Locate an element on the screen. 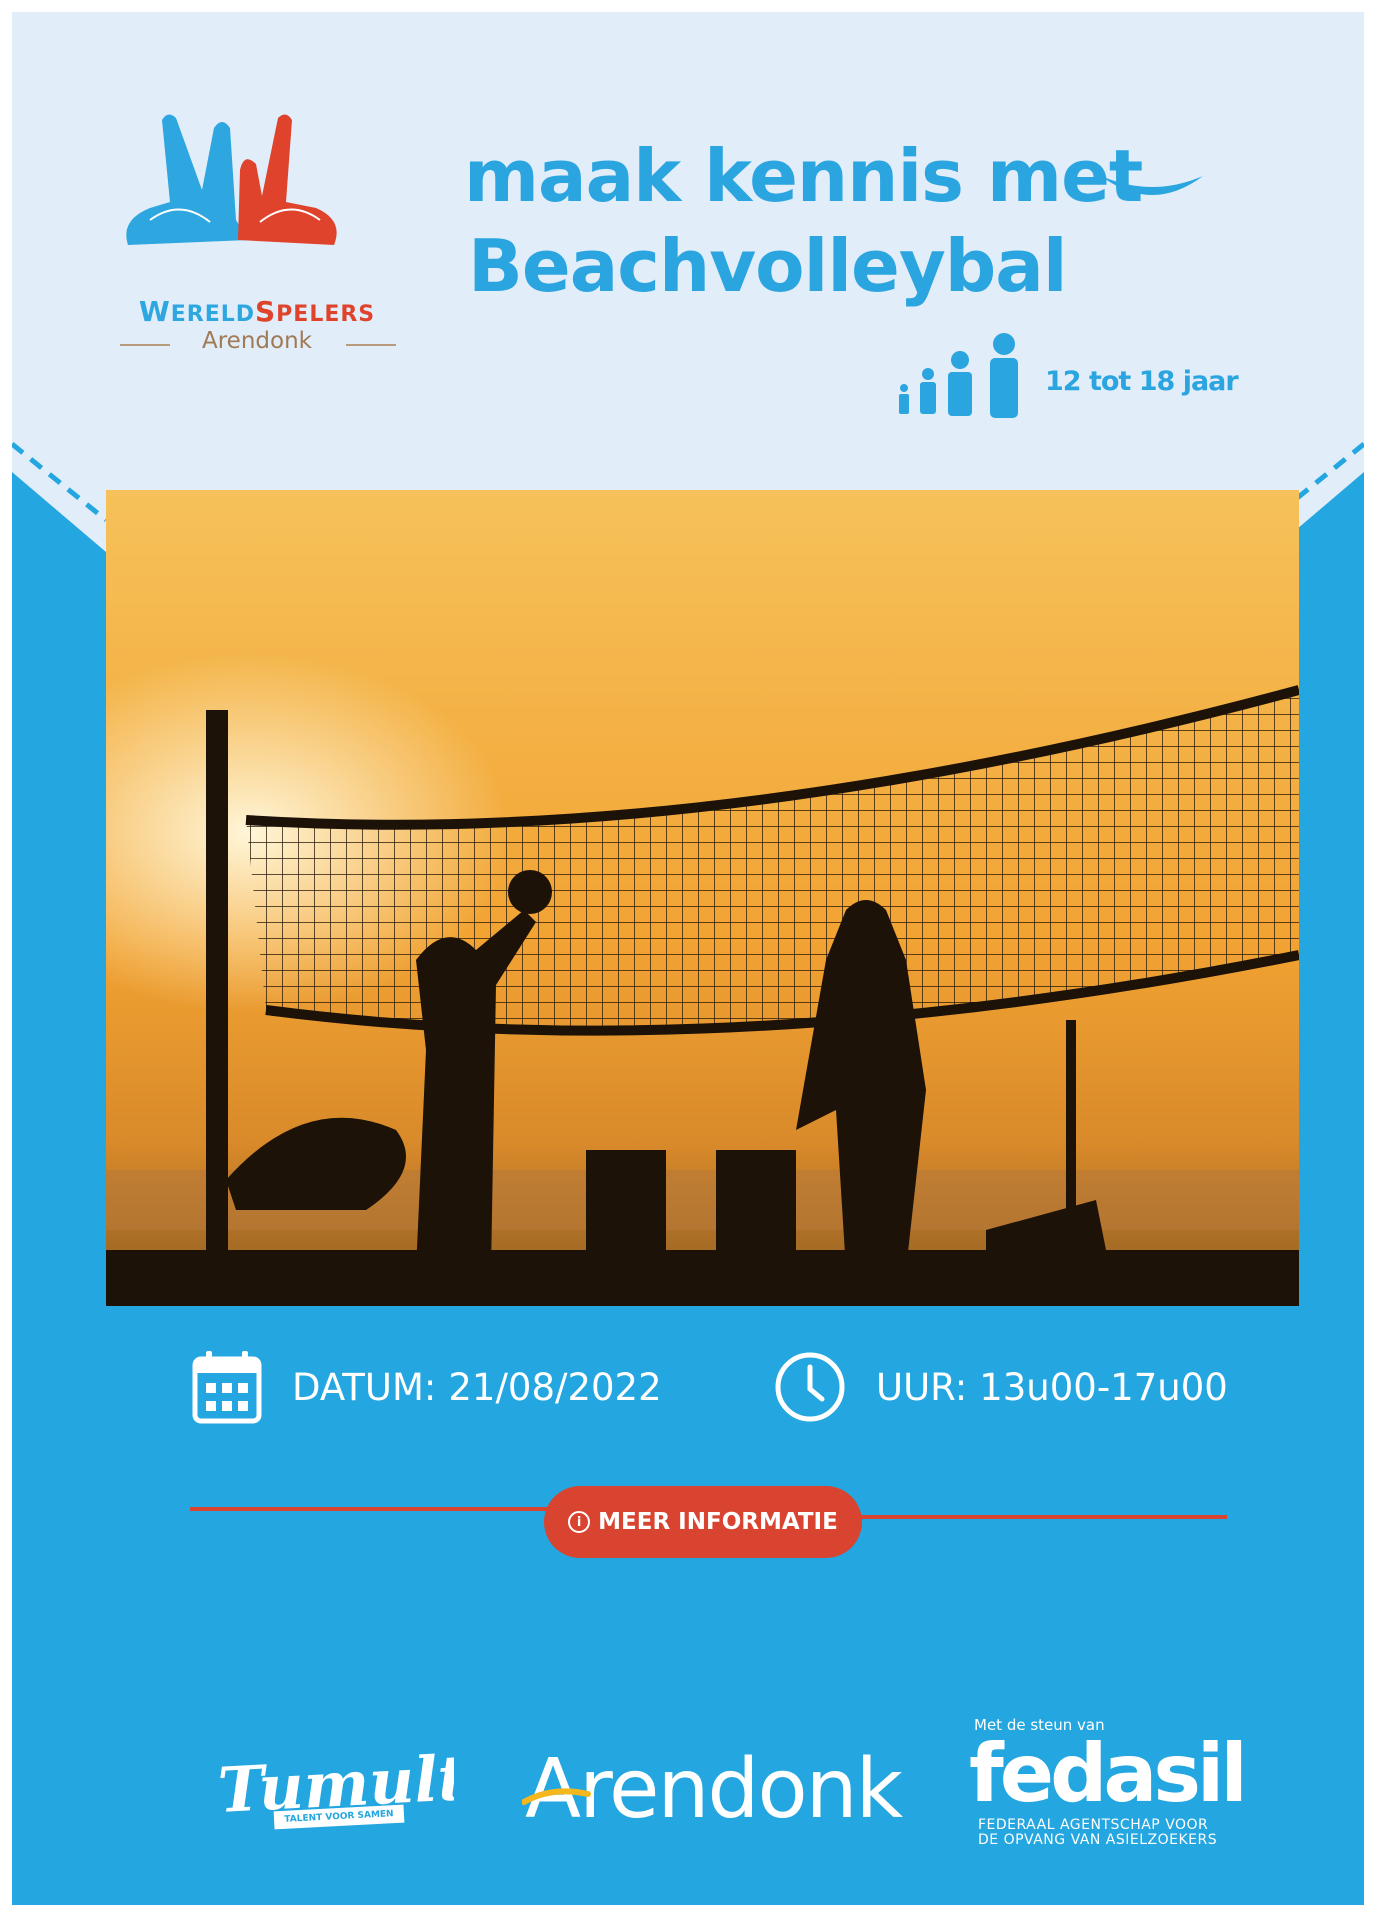 The width and height of the screenshot is (1376, 1905). logo-location: Arendonk is located at coordinates (257, 341).